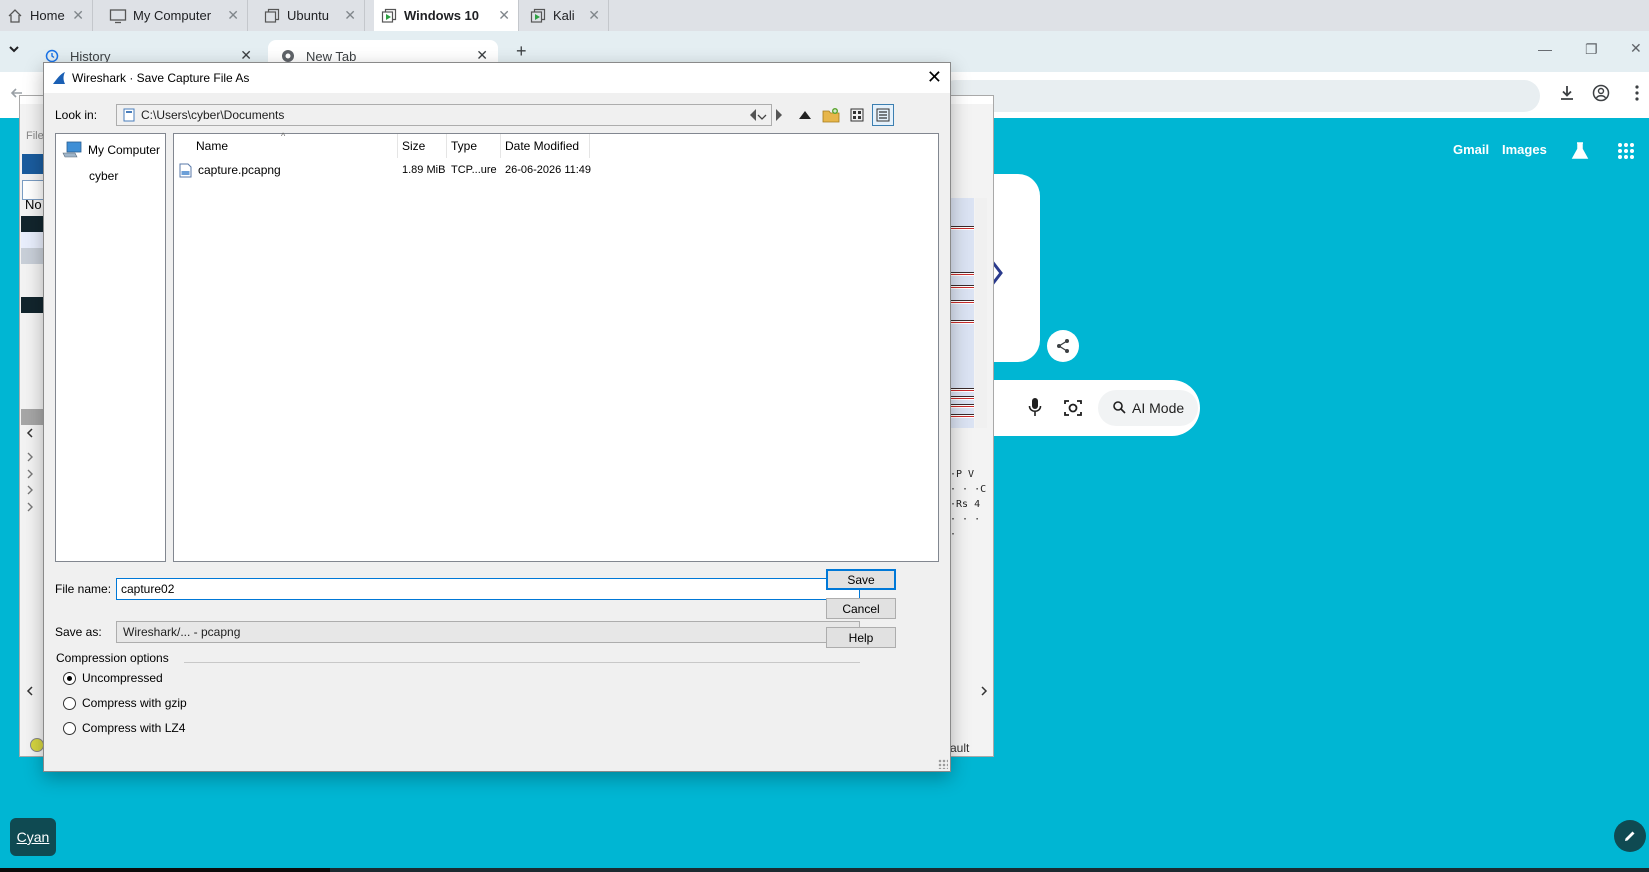 This screenshot has height=872, width=1649. I want to click on chevron-right-icon, so click(984, 692).